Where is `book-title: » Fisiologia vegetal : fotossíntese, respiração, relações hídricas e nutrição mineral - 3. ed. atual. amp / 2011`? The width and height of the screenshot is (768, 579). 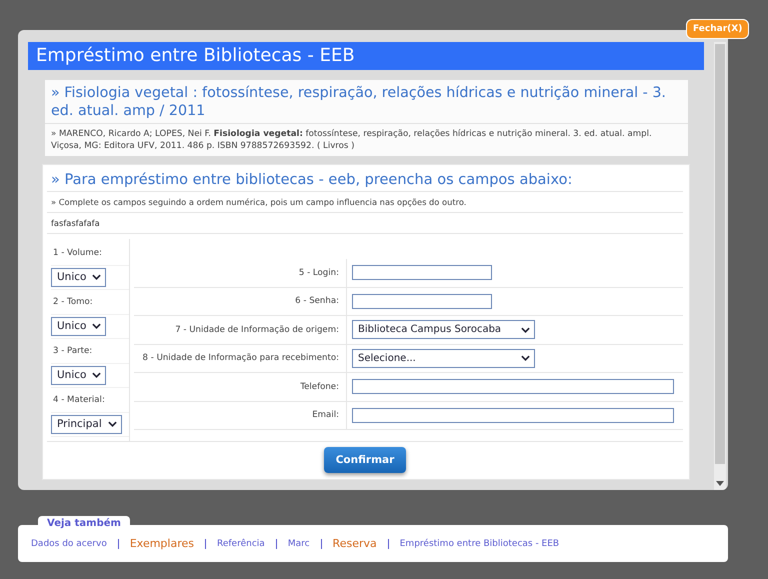 book-title: » Fisiologia vegetal : fotossíntese, respiração, relações hídricas e nutrição mineral - 3. ed. atual. amp / 2011 is located at coordinates (366, 102).